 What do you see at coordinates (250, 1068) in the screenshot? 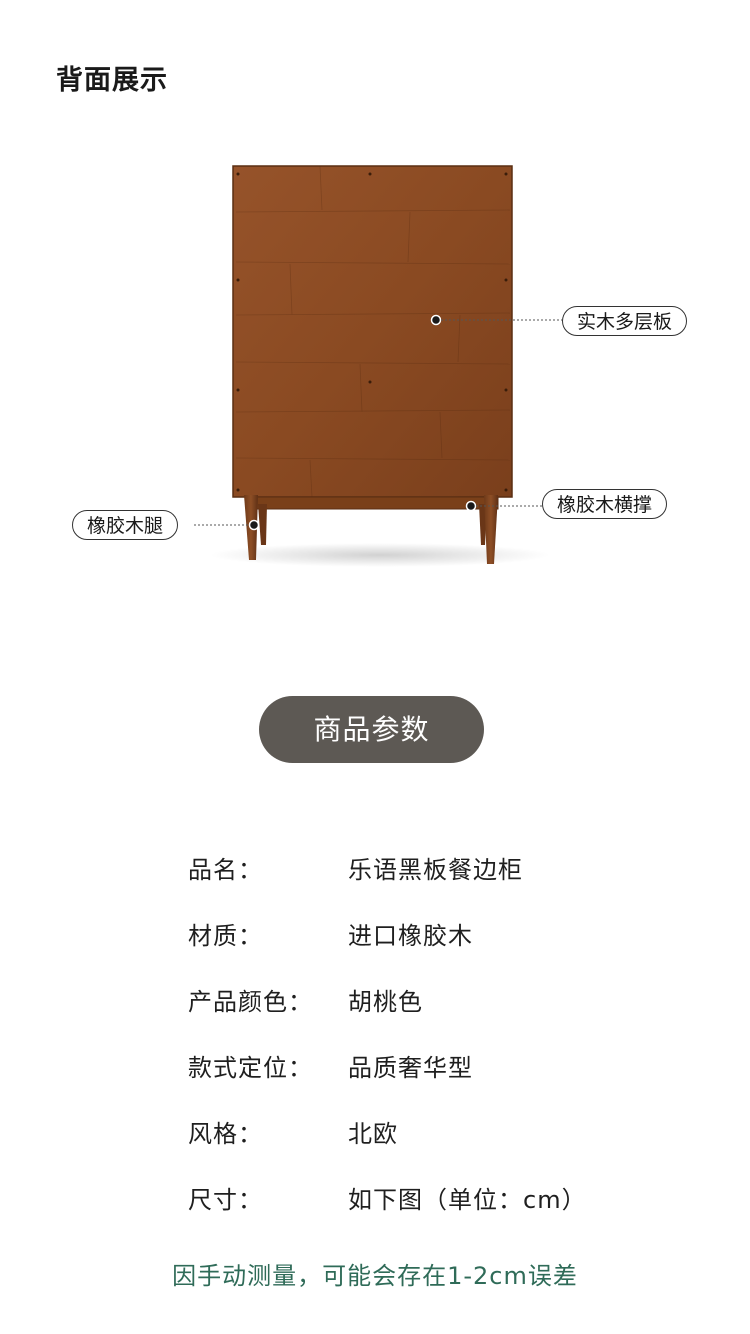
I see `spec-label: 款式定位：` at bounding box center [250, 1068].